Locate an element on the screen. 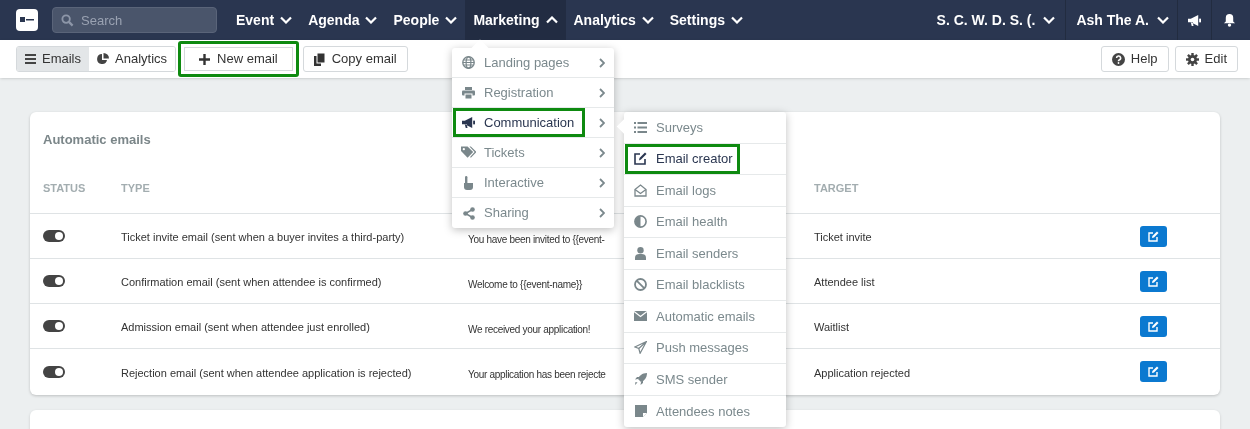  nav-menu: Settings is located at coordinates (706, 20).